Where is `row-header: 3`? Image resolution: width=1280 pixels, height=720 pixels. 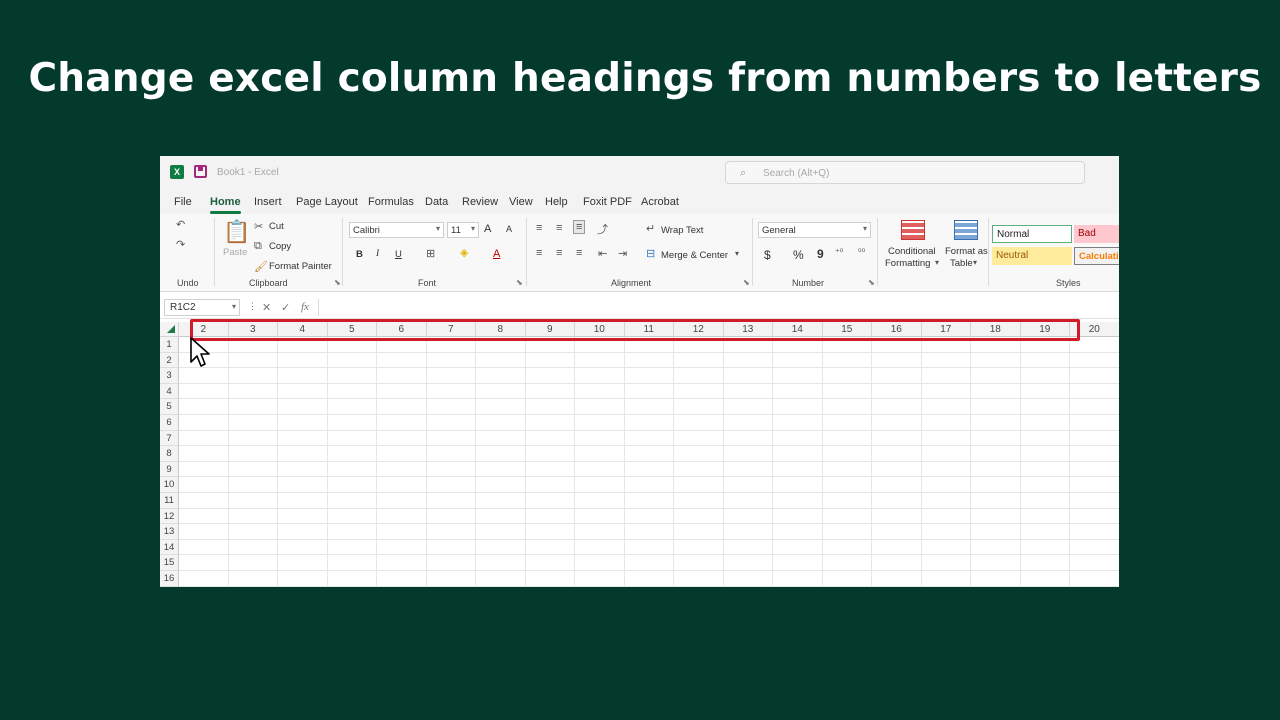 row-header: 3 is located at coordinates (169, 376).